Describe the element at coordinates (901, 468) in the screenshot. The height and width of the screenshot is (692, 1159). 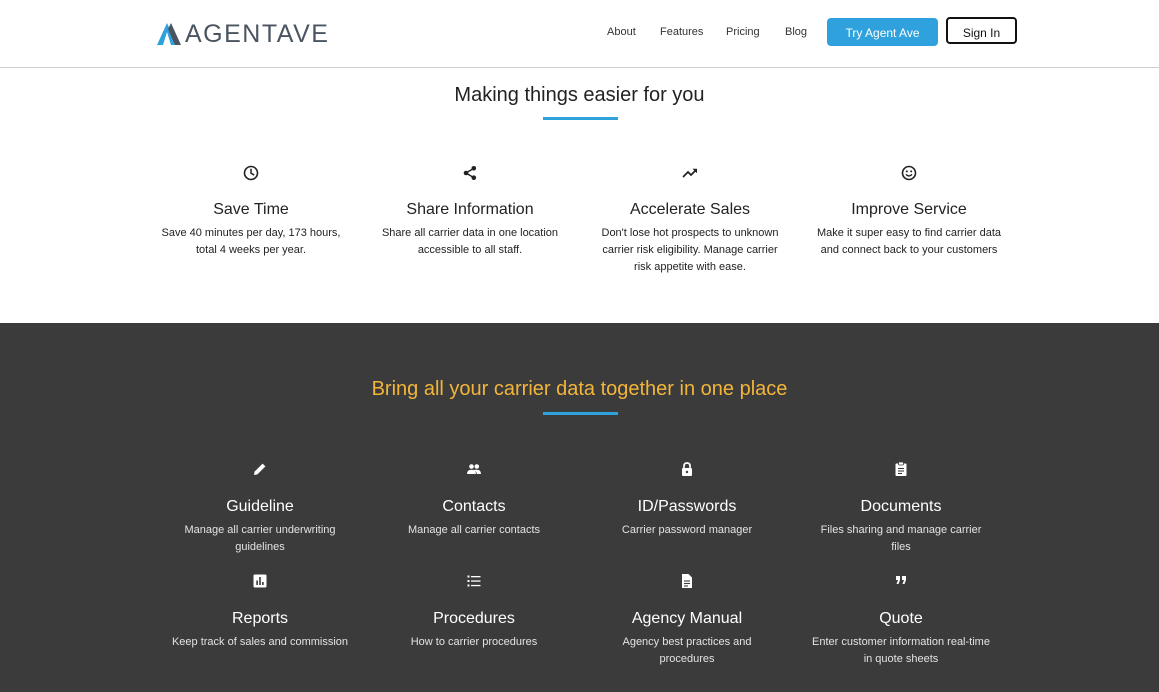
I see `clipboard-icon` at that location.